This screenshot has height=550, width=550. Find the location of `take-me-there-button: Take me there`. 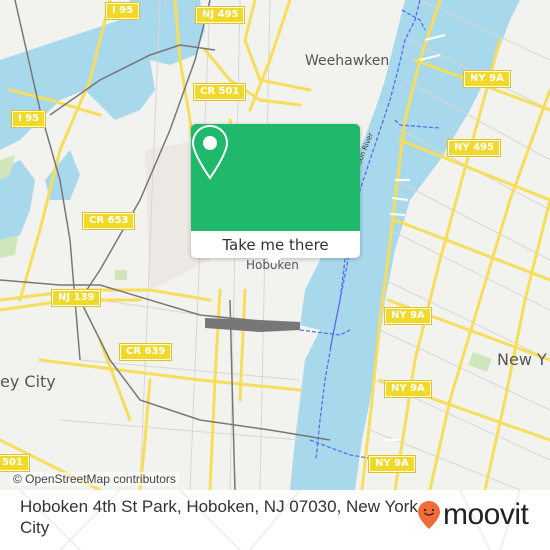

take-me-there-button: Take me there is located at coordinates (275, 244).